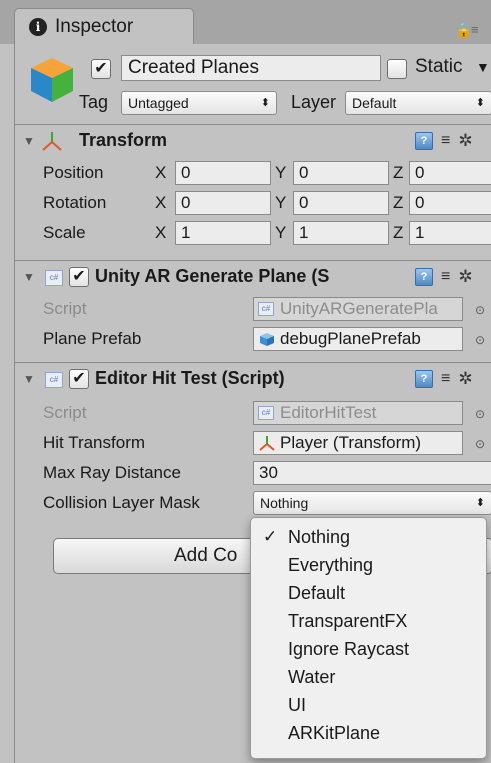 This screenshot has height=763, width=491. What do you see at coordinates (65, 412) in the screenshot?
I see `script-label: Script` at bounding box center [65, 412].